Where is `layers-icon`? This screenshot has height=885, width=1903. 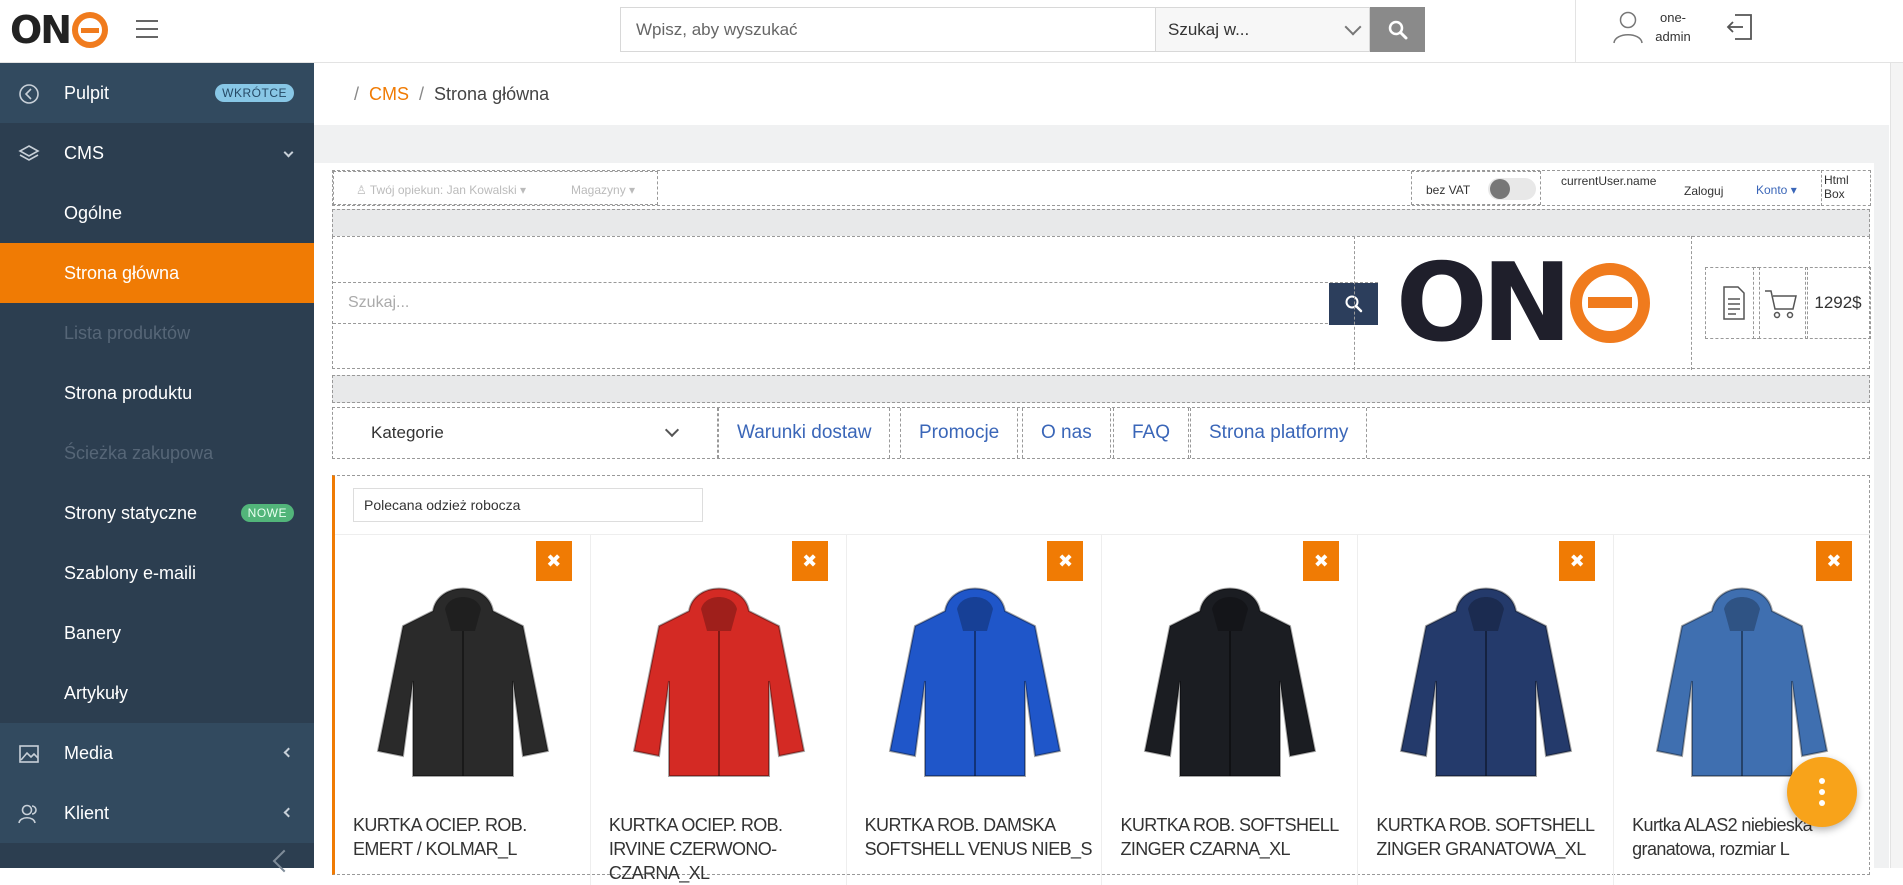
layers-icon is located at coordinates (29, 153).